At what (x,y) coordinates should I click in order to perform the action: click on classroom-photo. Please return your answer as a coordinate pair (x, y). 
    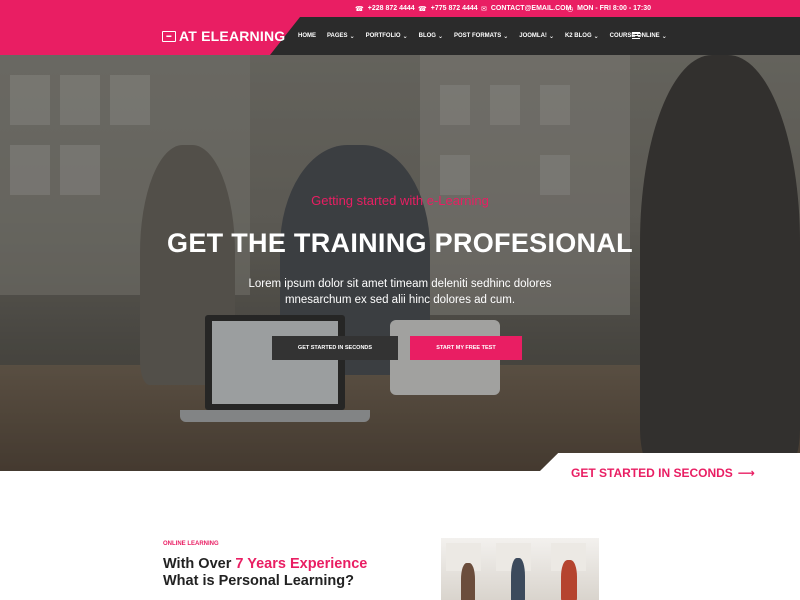
    Looking at the image, I should click on (520, 569).